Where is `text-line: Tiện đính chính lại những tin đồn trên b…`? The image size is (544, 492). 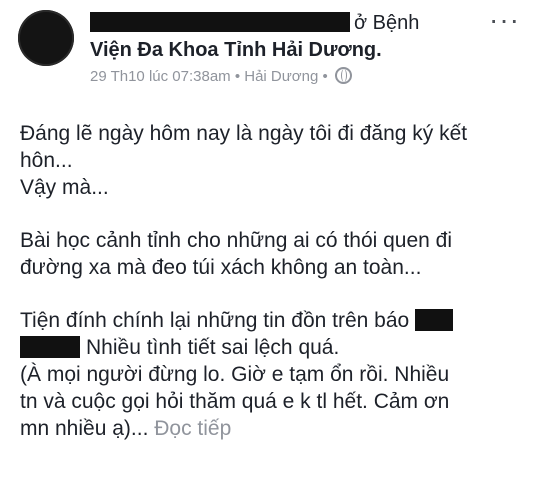 text-line: Tiện đính chính lại những tin đồn trên b… is located at coordinates (275, 320).